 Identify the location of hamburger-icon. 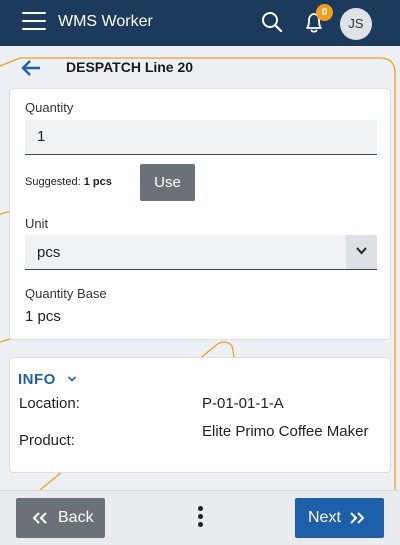
(34, 22).